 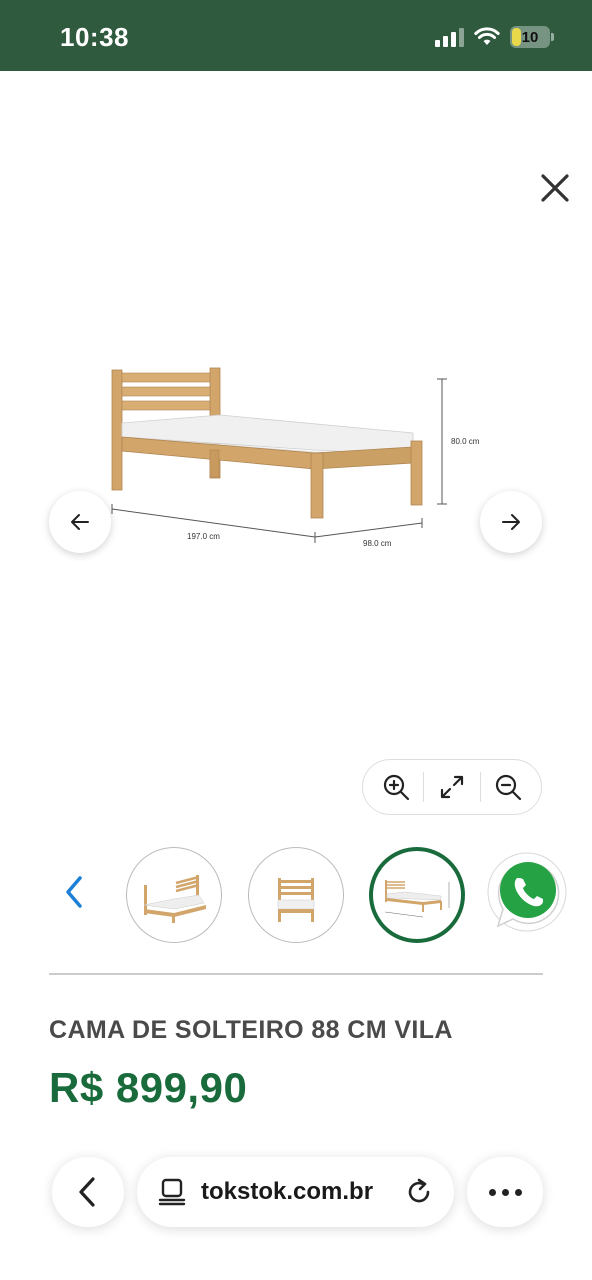 I want to click on gallery-prev-button, so click(x=80, y=522).